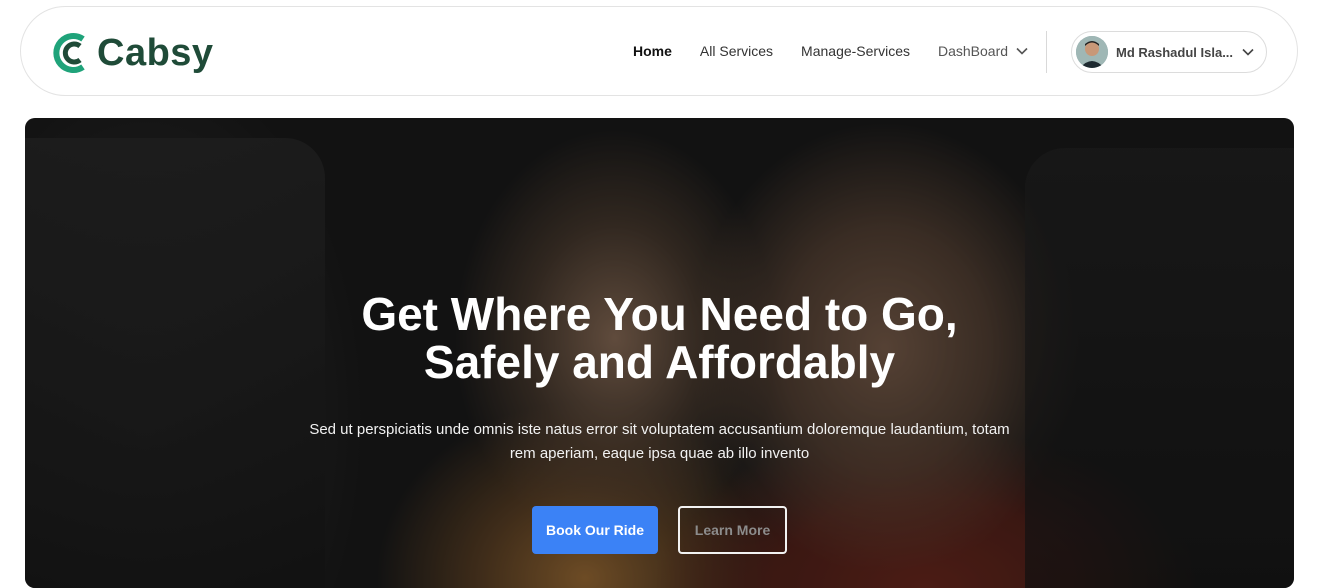 This screenshot has height=588, width=1318. What do you see at coordinates (736, 51) in the screenshot?
I see `nav-all-services: All Services` at bounding box center [736, 51].